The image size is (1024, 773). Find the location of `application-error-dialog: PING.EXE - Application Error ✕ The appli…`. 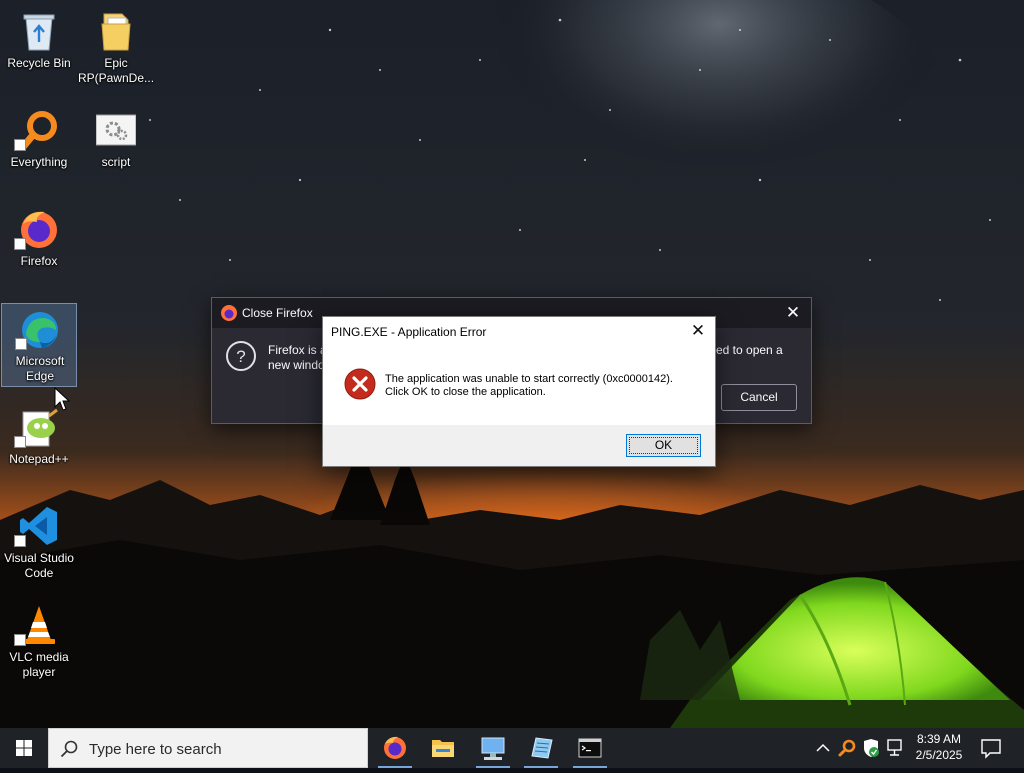

application-error-dialog: PING.EXE - Application Error ✕ The appli… is located at coordinates (519, 391).